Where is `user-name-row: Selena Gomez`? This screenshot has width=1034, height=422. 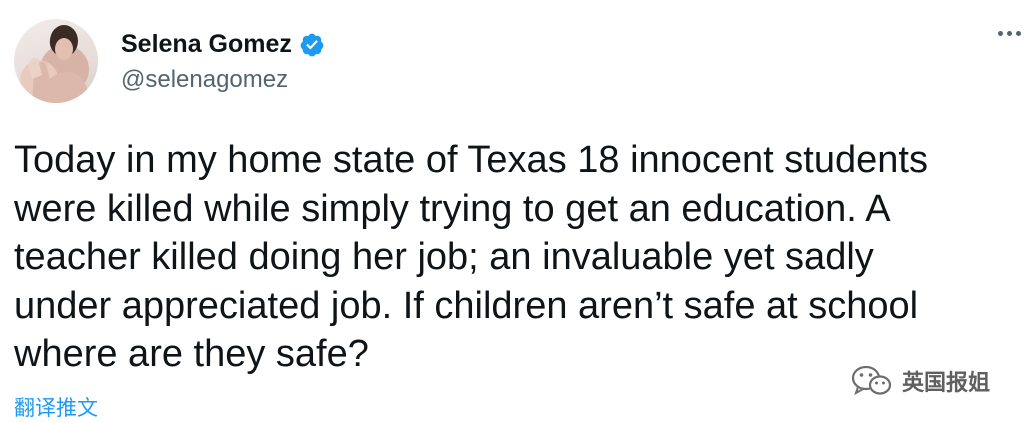
user-name-row: Selena Gomez is located at coordinates (223, 44).